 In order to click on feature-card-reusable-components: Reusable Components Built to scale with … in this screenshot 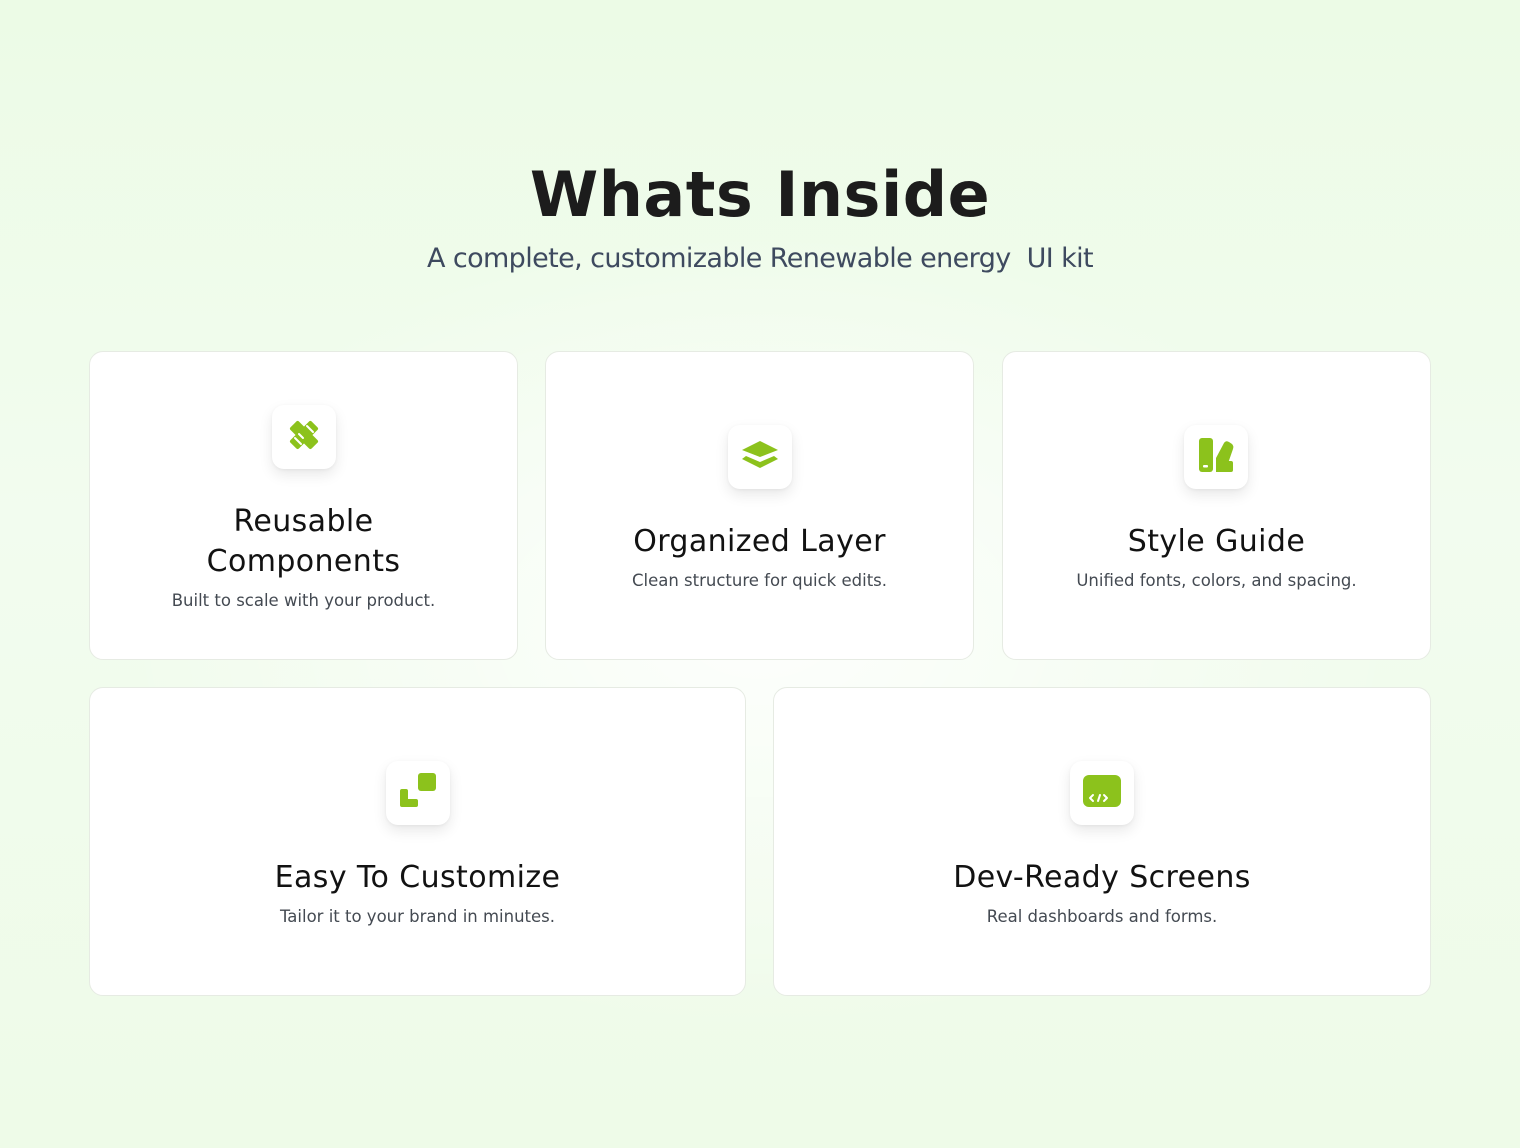, I will do `click(303, 505)`.